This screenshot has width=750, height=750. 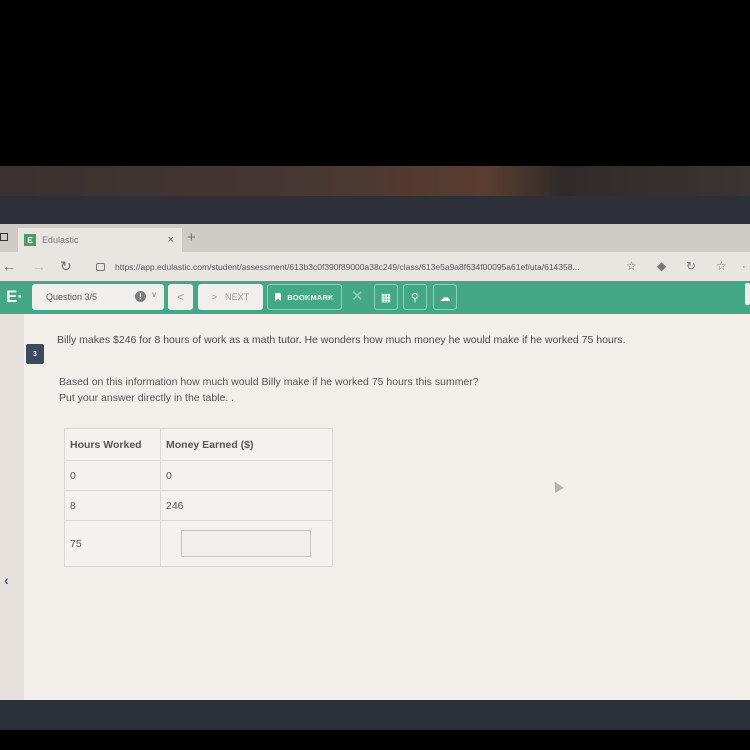 I want to click on cloud-upload-icon: ☁, so click(x=445, y=297).